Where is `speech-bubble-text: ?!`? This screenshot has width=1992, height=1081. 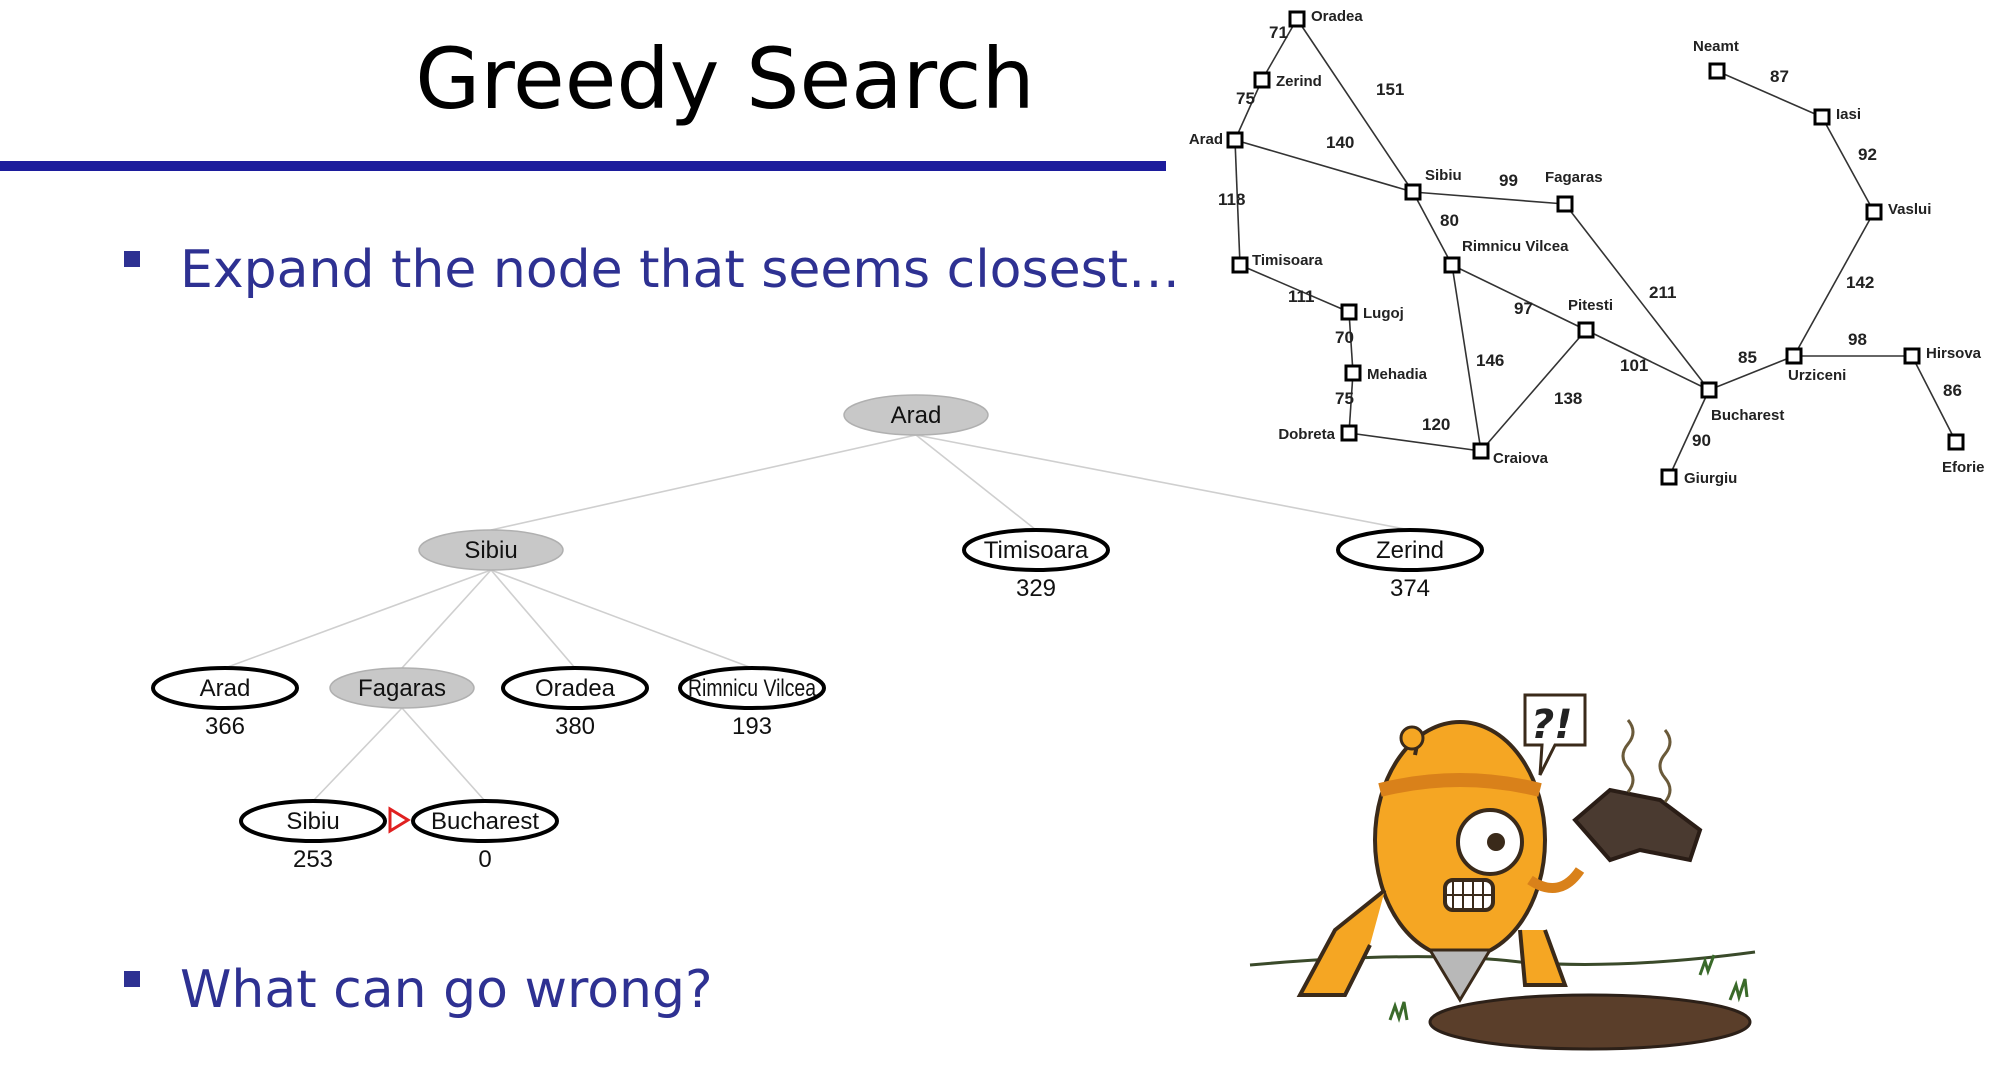 speech-bubble-text: ?! is located at coordinates (1551, 725).